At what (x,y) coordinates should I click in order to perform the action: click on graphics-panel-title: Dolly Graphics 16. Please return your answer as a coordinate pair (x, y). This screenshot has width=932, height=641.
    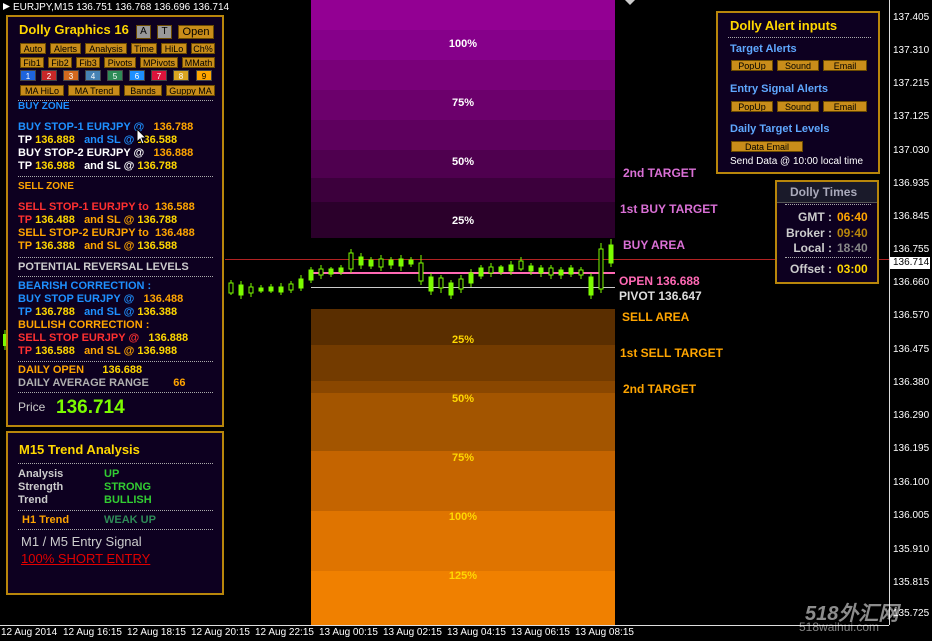
    Looking at the image, I should click on (74, 29).